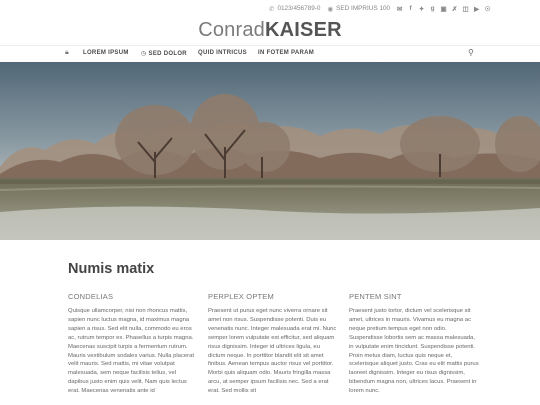  Describe the element at coordinates (399, 9) in the screenshot. I see `mail-icon: ✉` at that location.